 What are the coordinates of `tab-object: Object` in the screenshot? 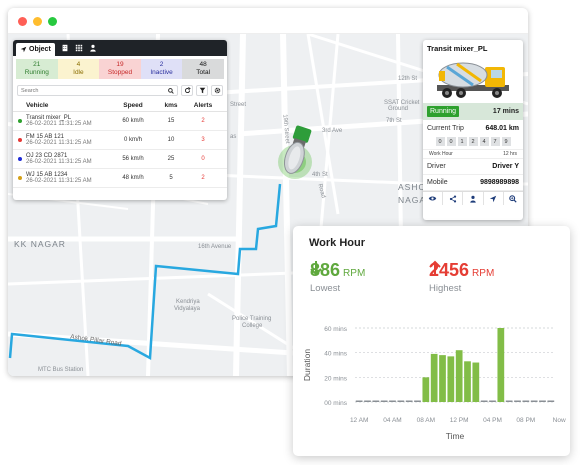 It's located at (35, 49).